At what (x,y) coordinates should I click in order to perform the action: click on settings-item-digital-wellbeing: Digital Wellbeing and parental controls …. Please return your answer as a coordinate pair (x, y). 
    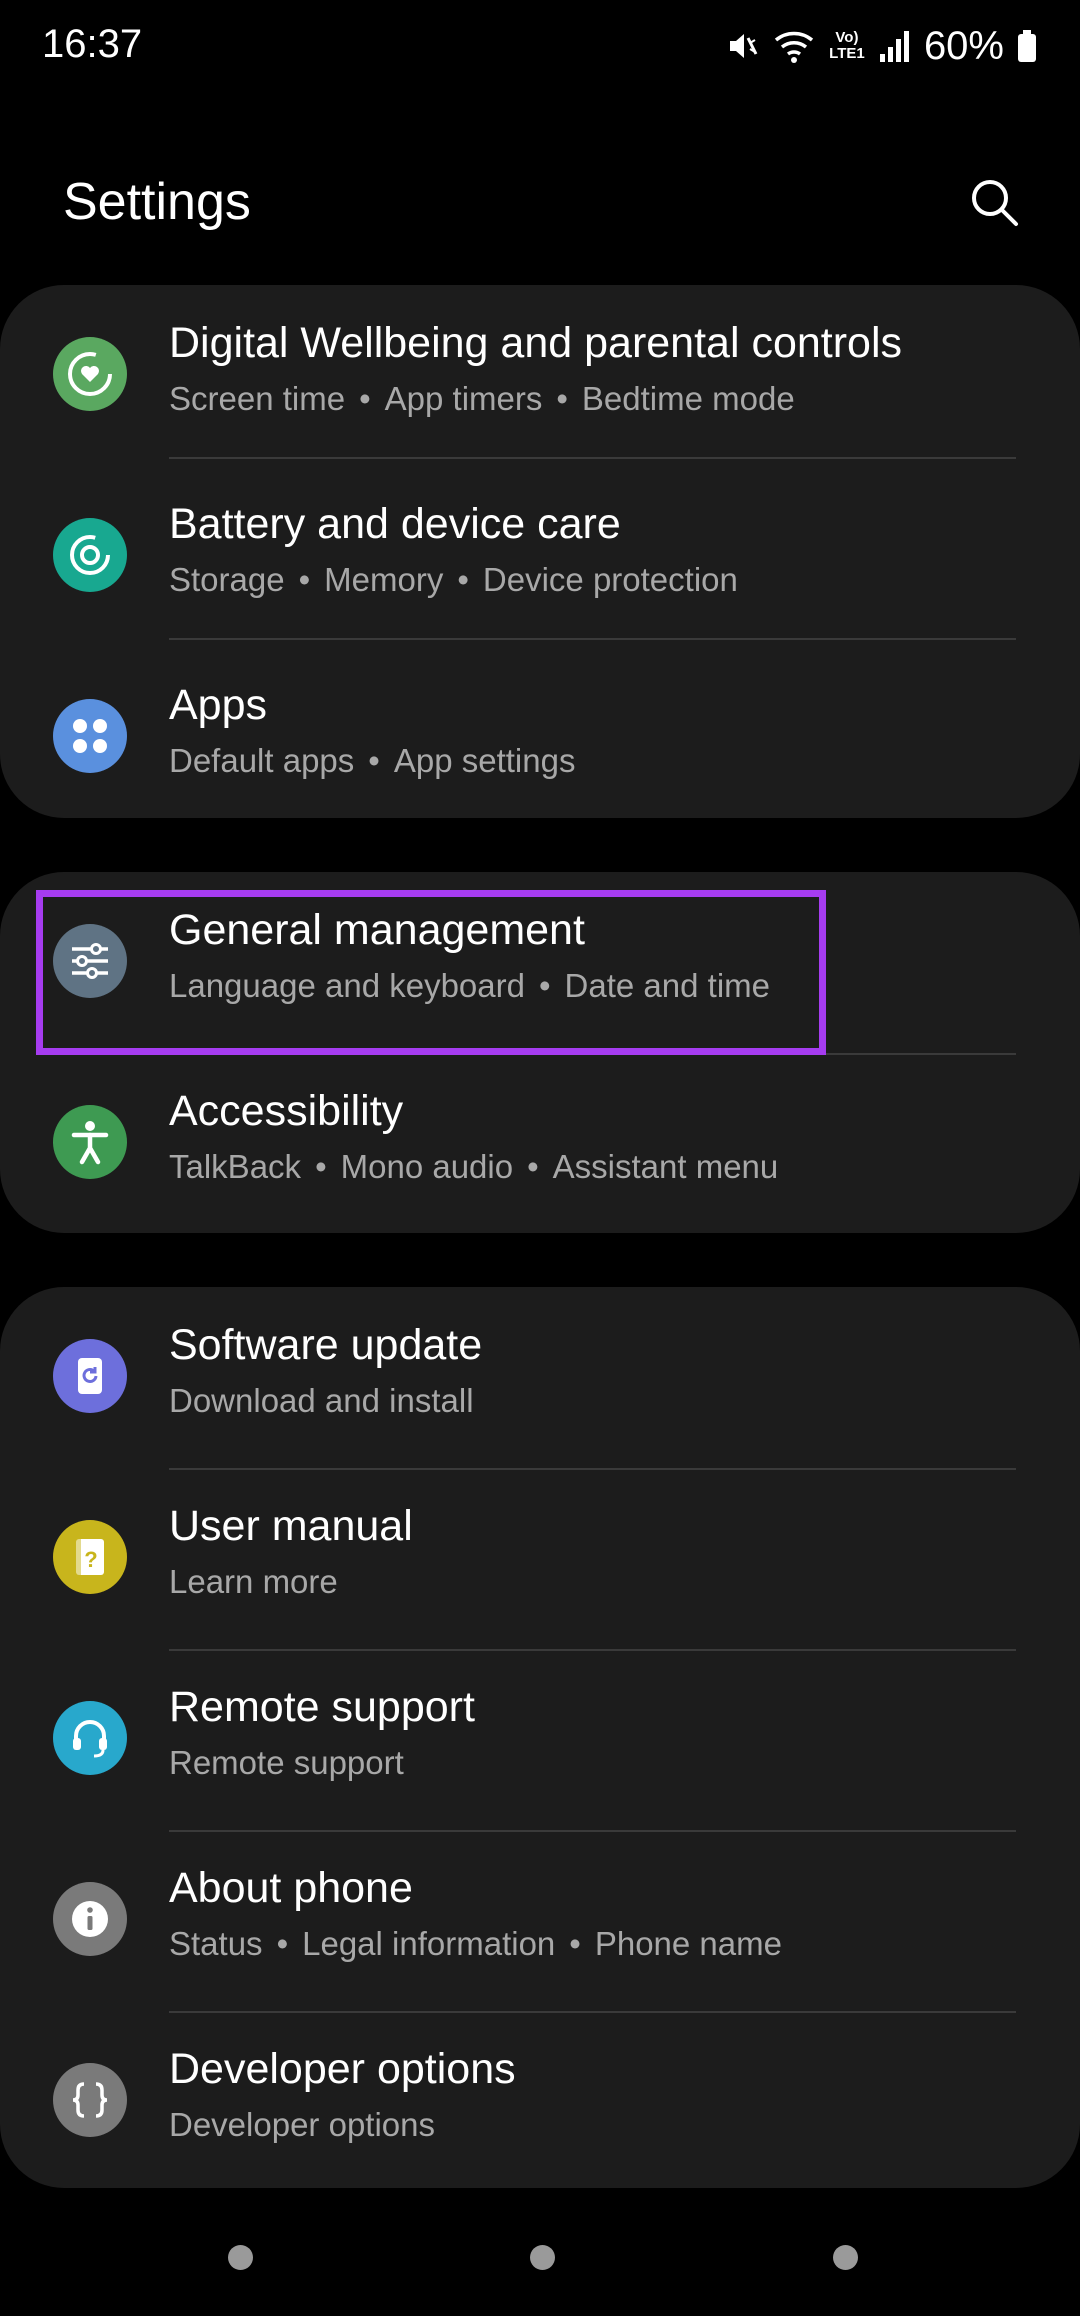
    Looking at the image, I should click on (540, 375).